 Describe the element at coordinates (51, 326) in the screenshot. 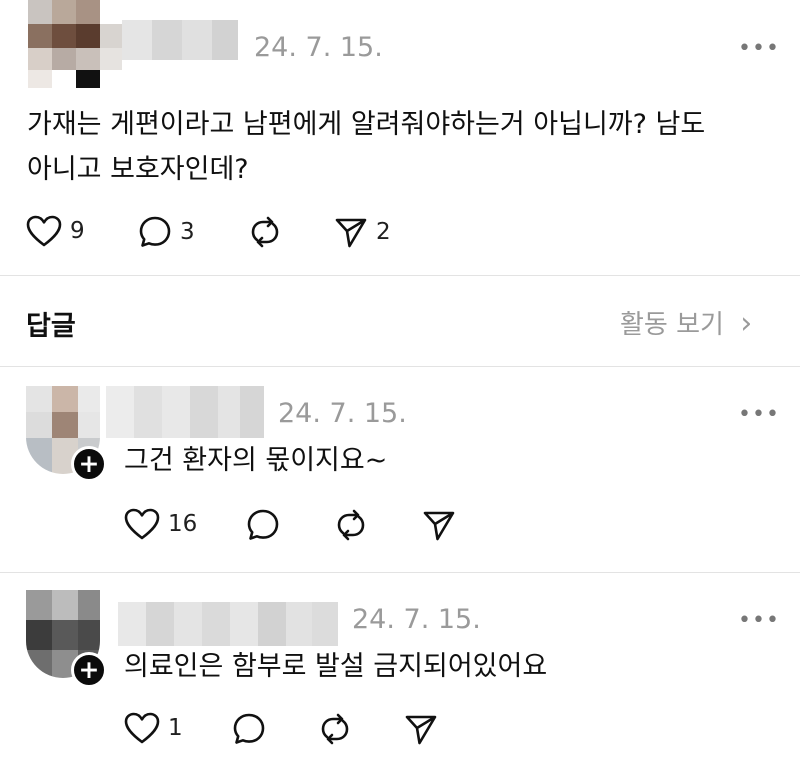

I see `replies-title: 답글` at that location.